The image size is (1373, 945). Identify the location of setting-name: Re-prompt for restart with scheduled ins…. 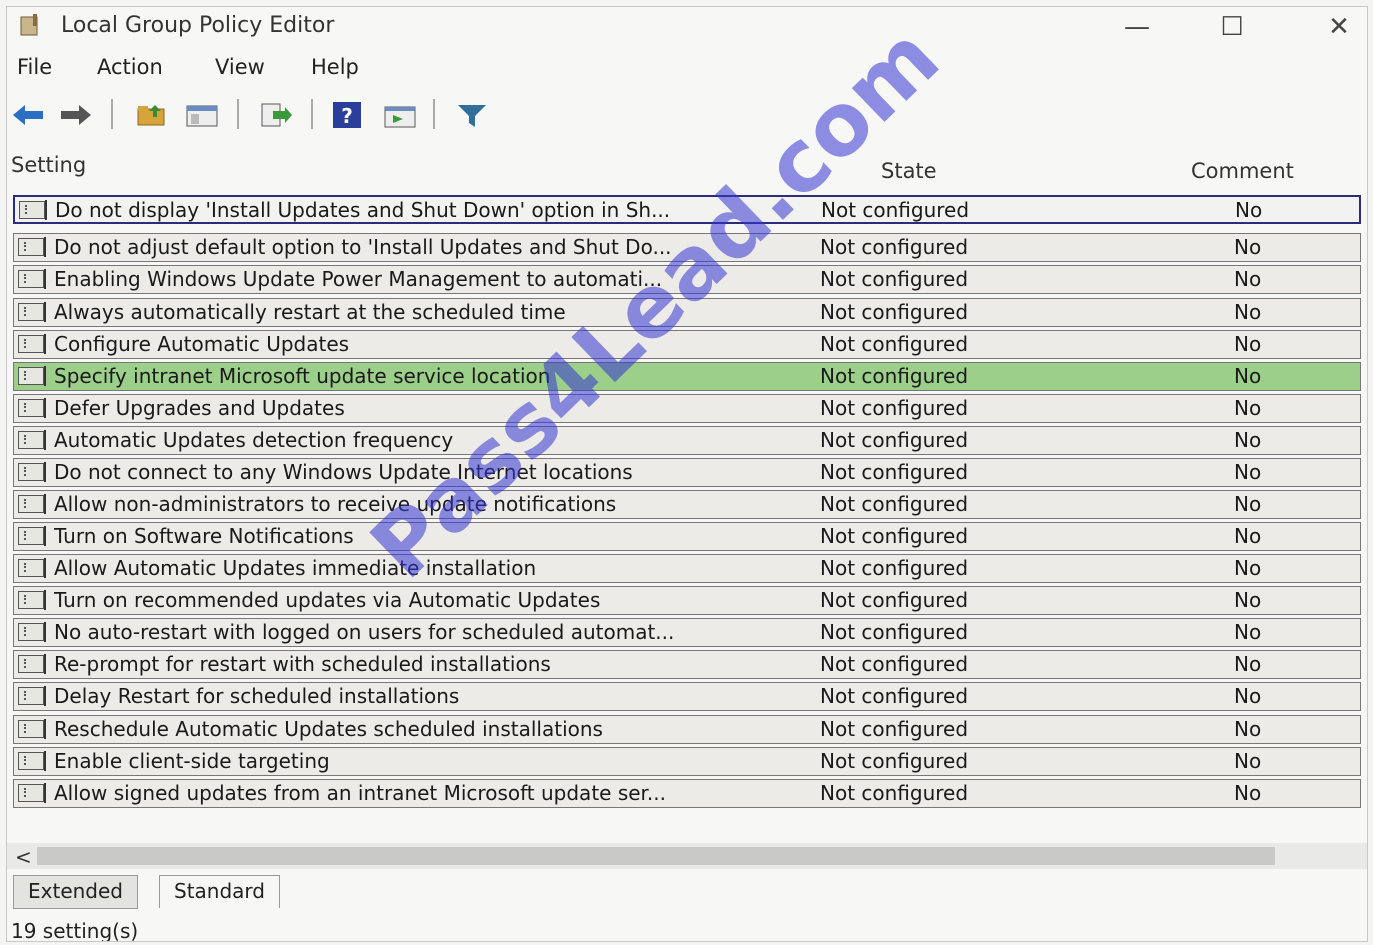
(302, 664).